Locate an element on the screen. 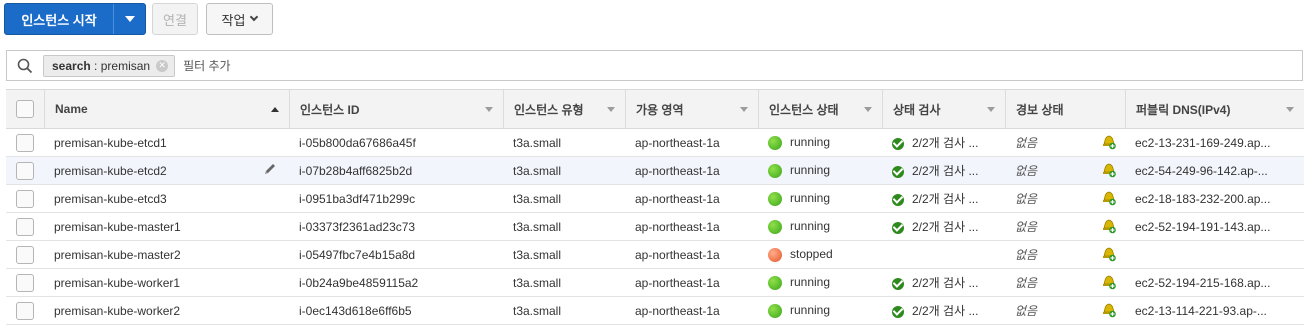  caret-down-icon is located at coordinates (129, 19).